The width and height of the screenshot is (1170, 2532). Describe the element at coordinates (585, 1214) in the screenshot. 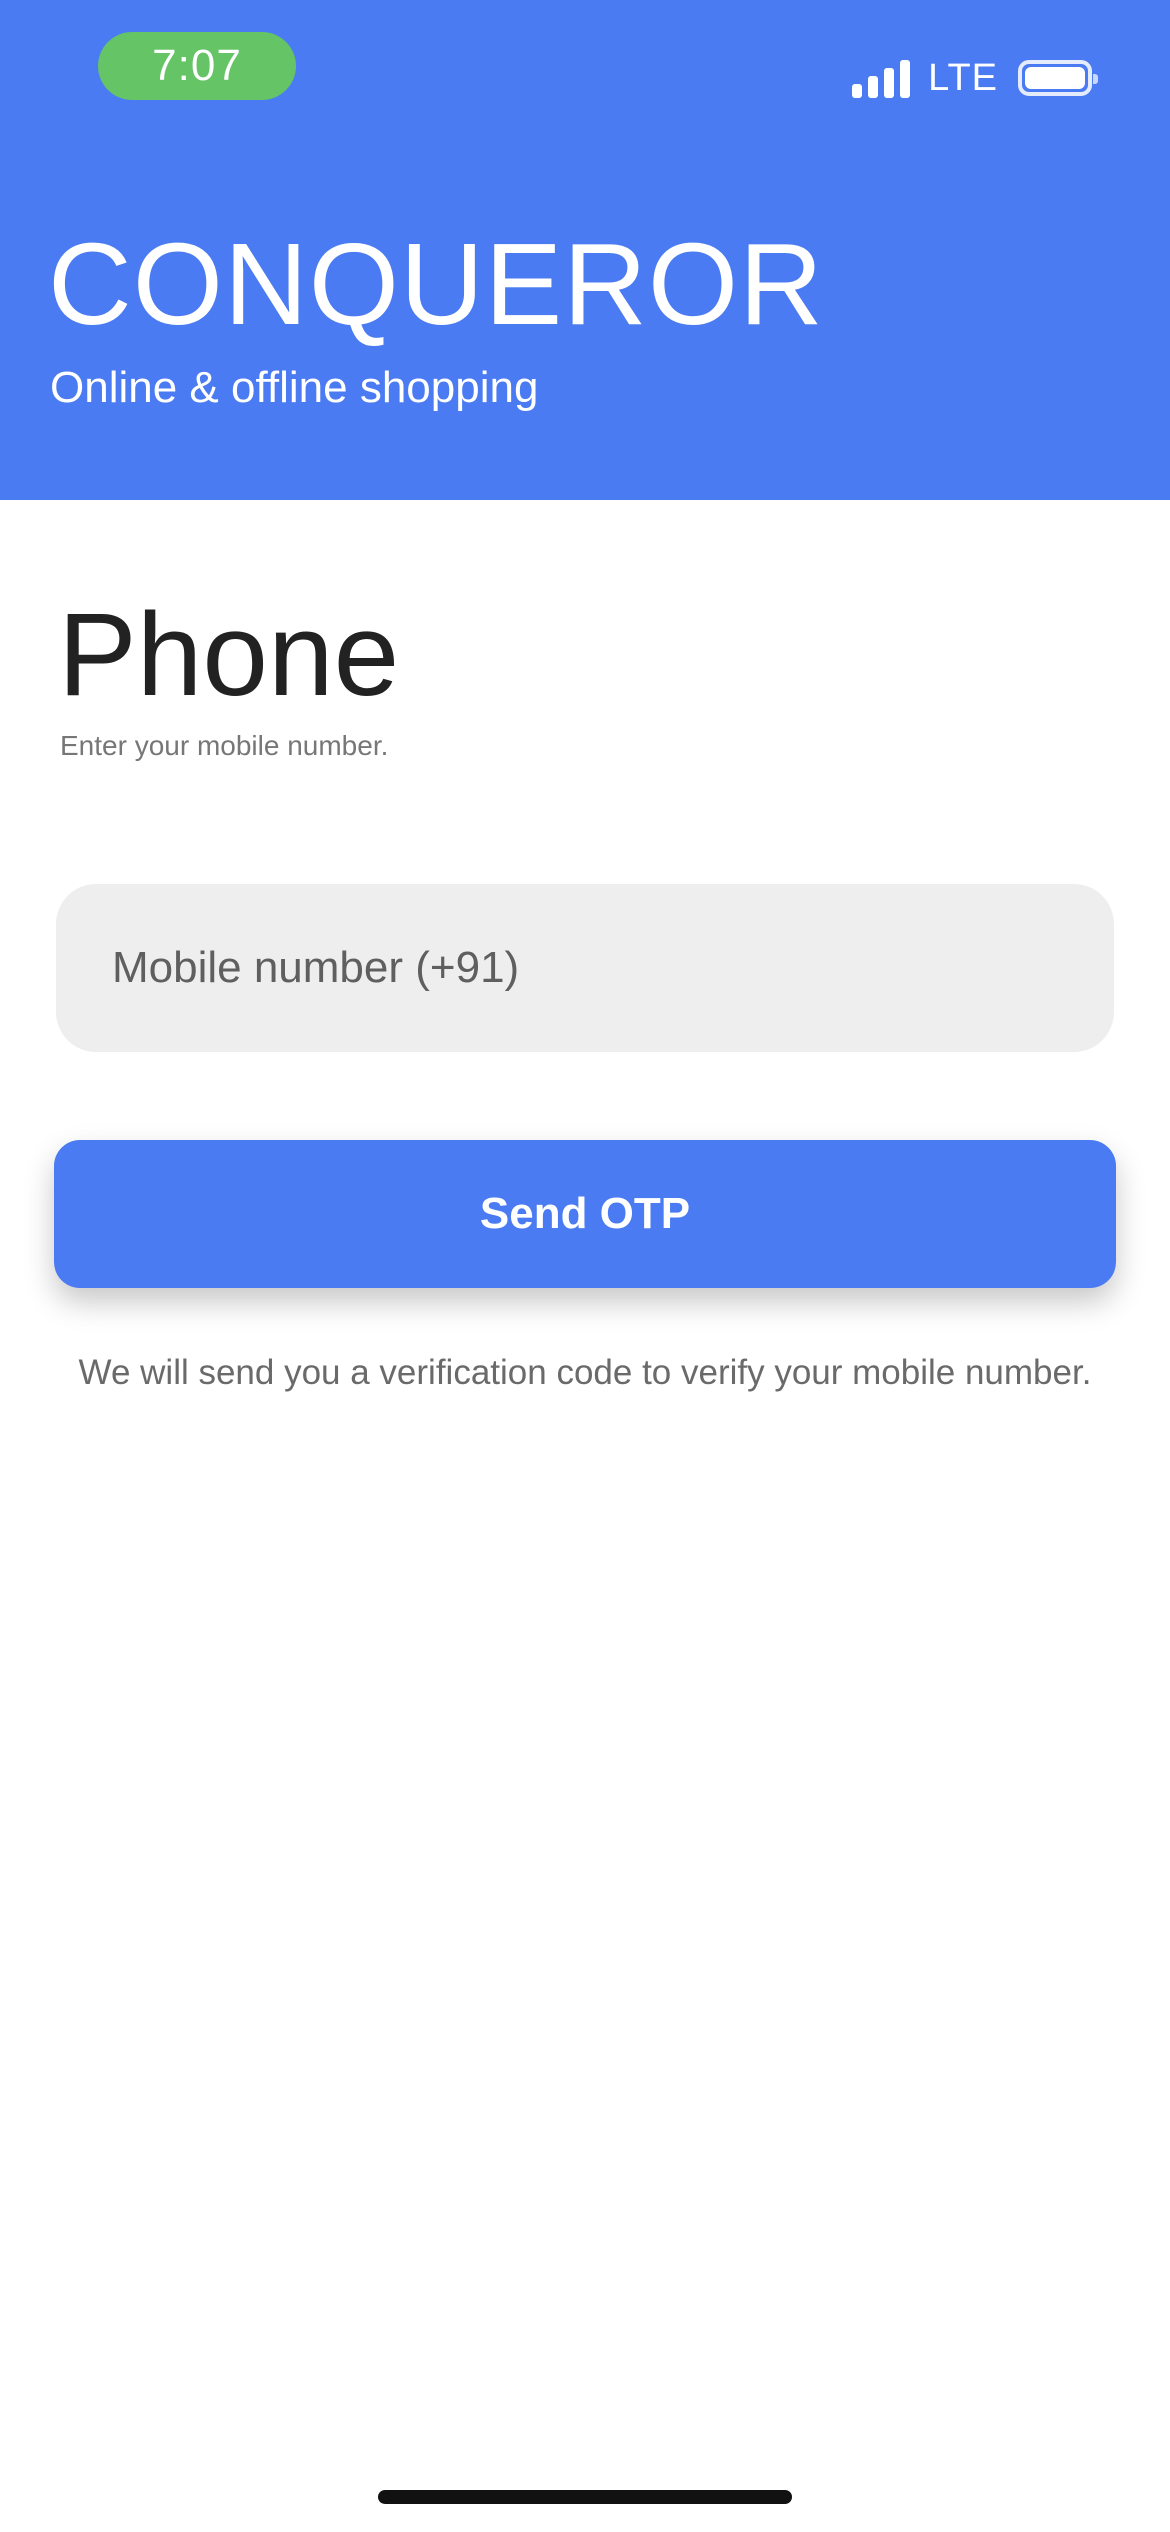

I see `send-otp-button: Send OTP` at that location.